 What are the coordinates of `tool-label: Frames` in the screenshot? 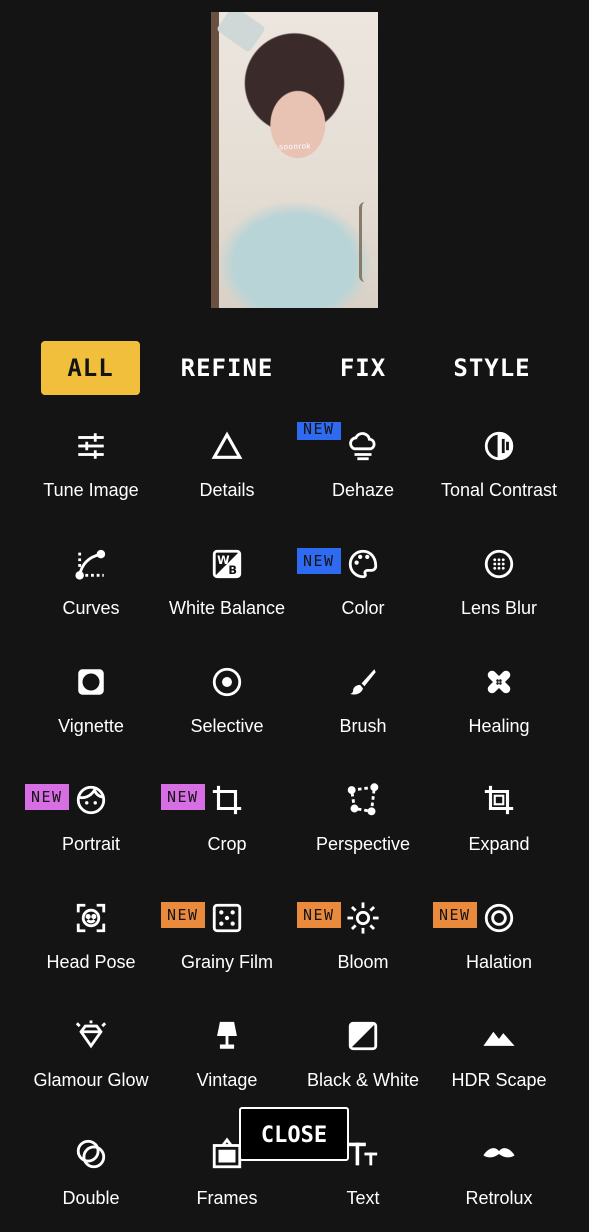 It's located at (227, 1198).